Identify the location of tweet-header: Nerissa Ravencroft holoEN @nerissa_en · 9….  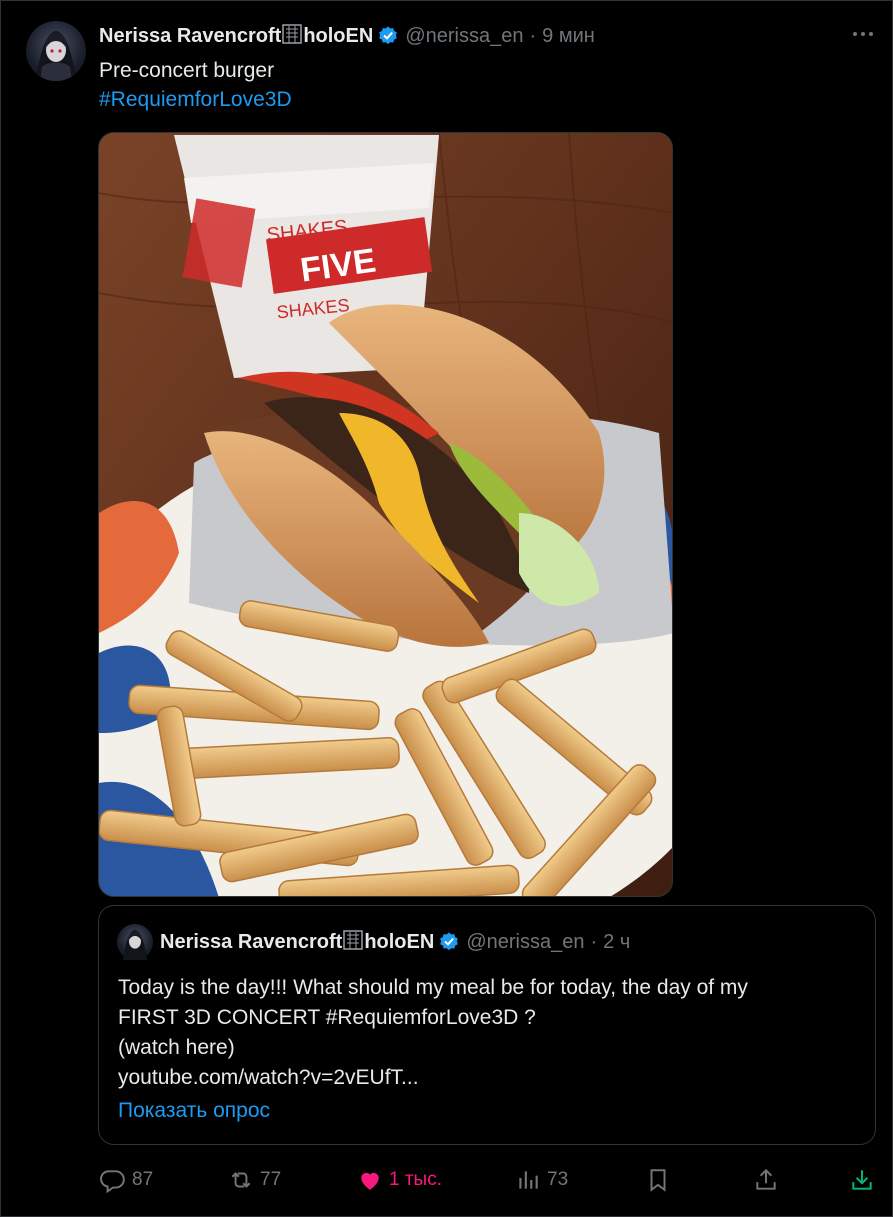
(347, 36).